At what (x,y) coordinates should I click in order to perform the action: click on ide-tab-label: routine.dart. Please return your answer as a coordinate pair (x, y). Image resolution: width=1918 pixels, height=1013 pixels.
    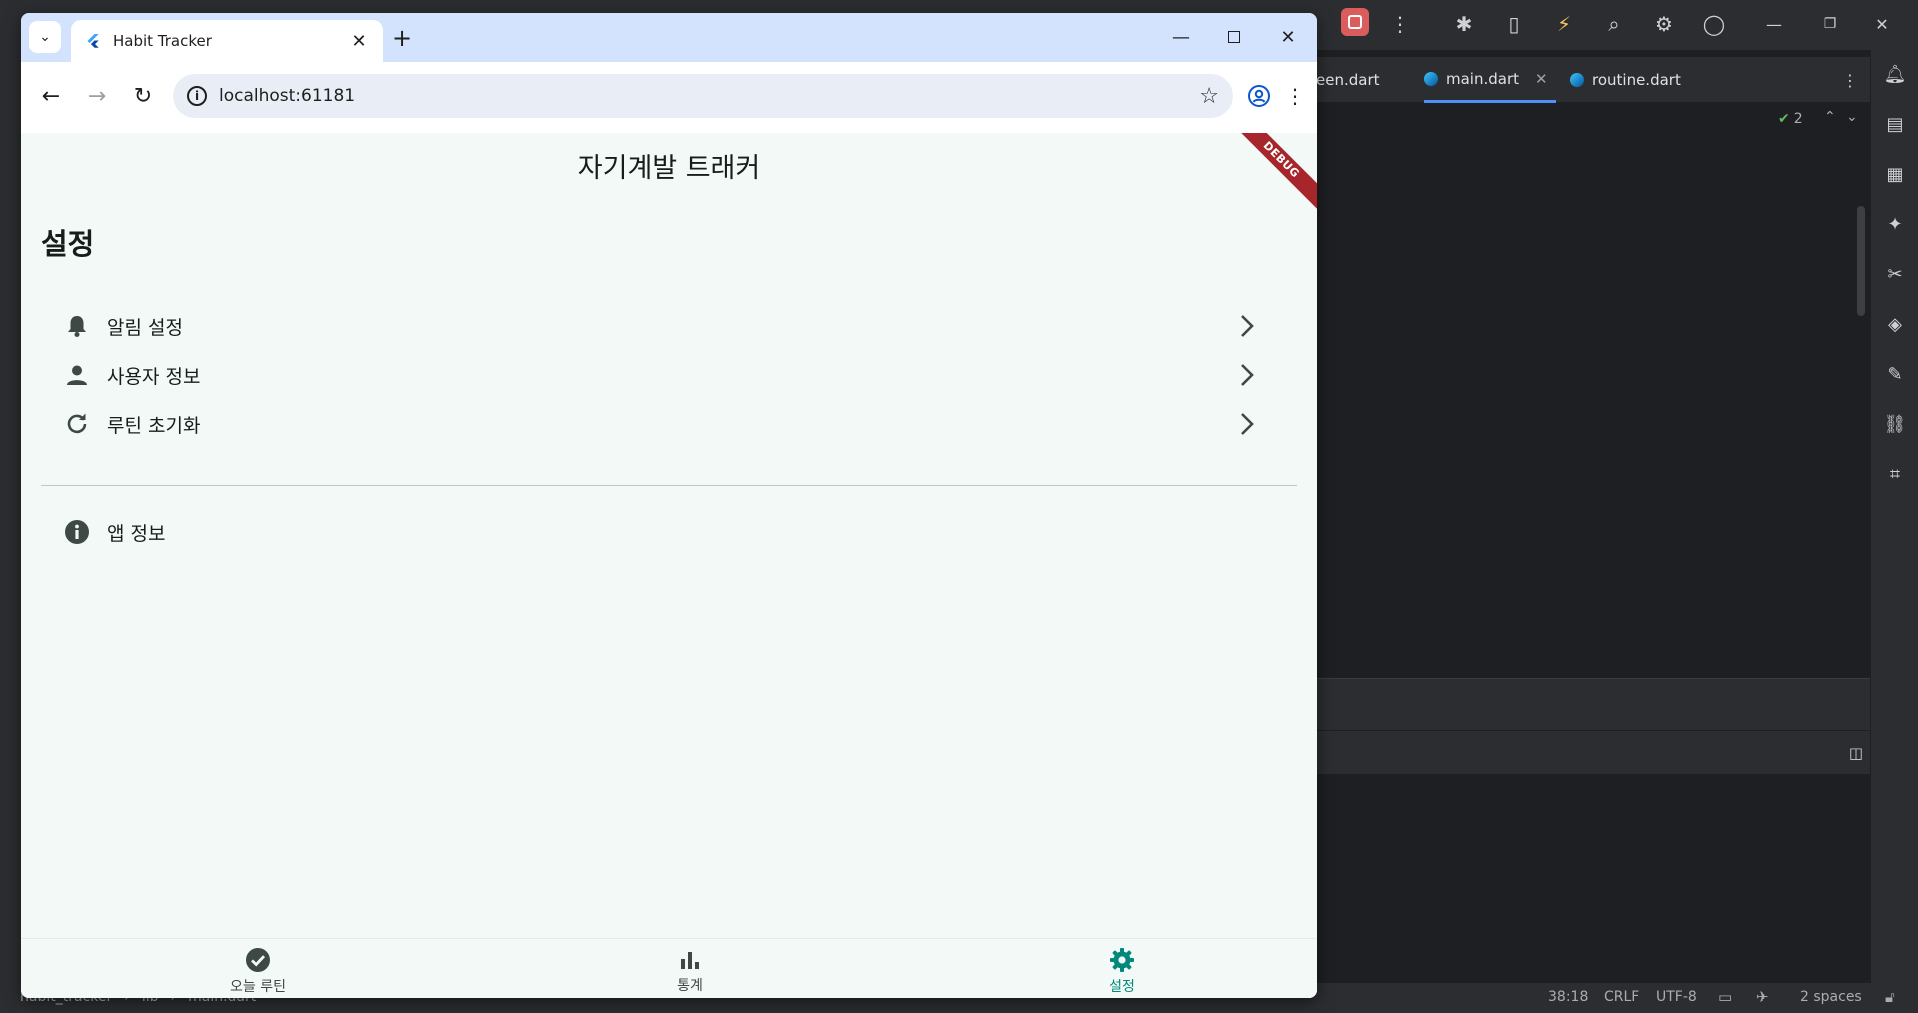
    Looking at the image, I should click on (1636, 80).